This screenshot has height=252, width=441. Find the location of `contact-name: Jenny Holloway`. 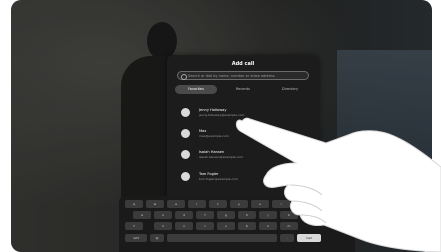

contact-name: Jenny Holloway is located at coordinates (213, 110).